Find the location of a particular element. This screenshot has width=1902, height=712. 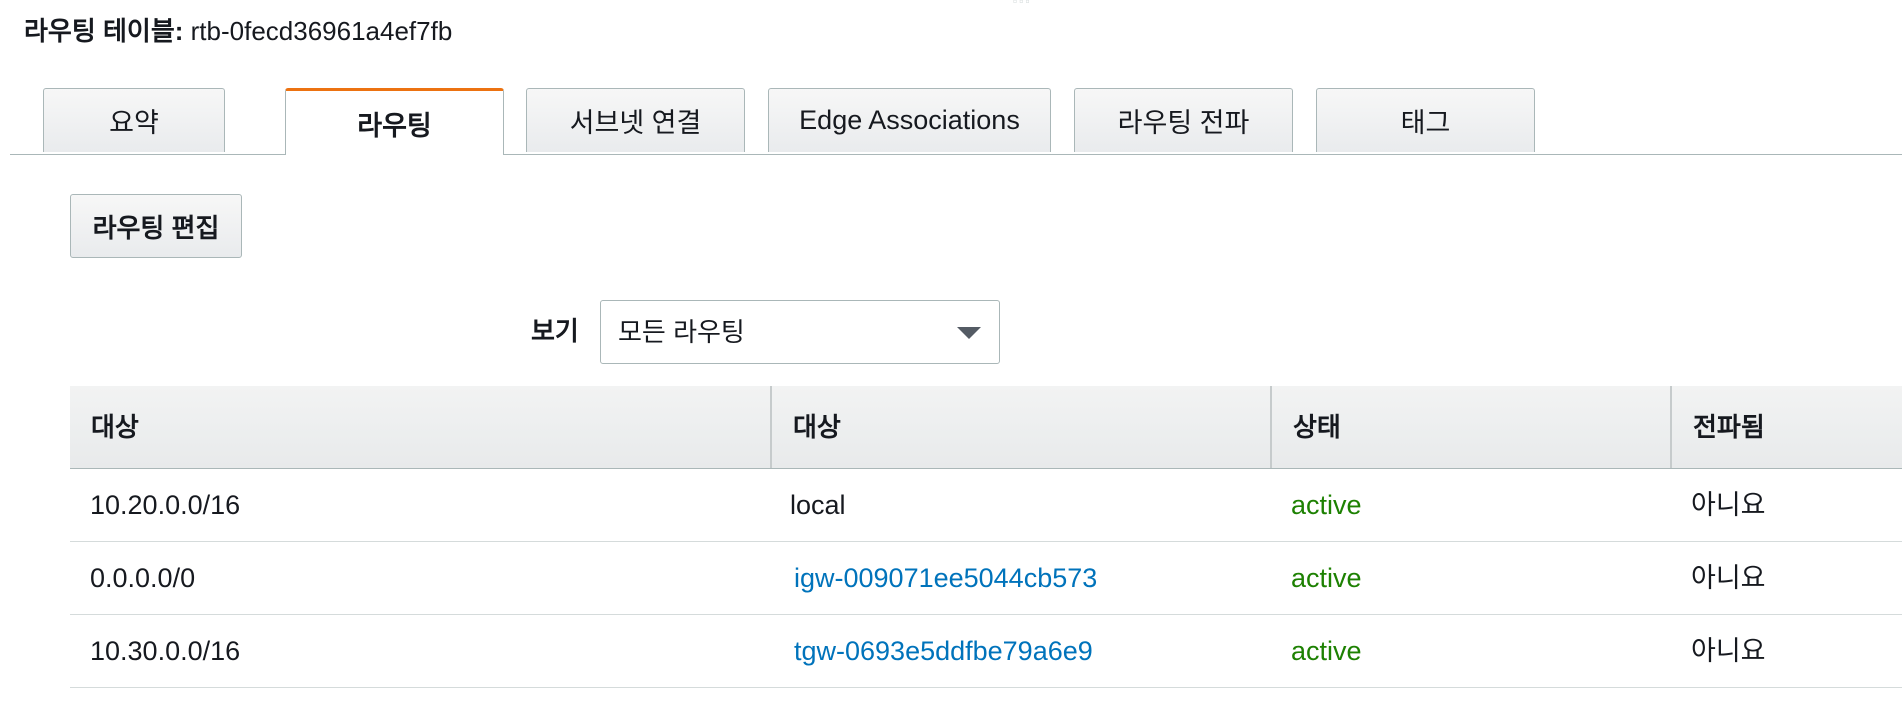

table-header: 대상 대상 상태 전파됨 is located at coordinates (986, 427).